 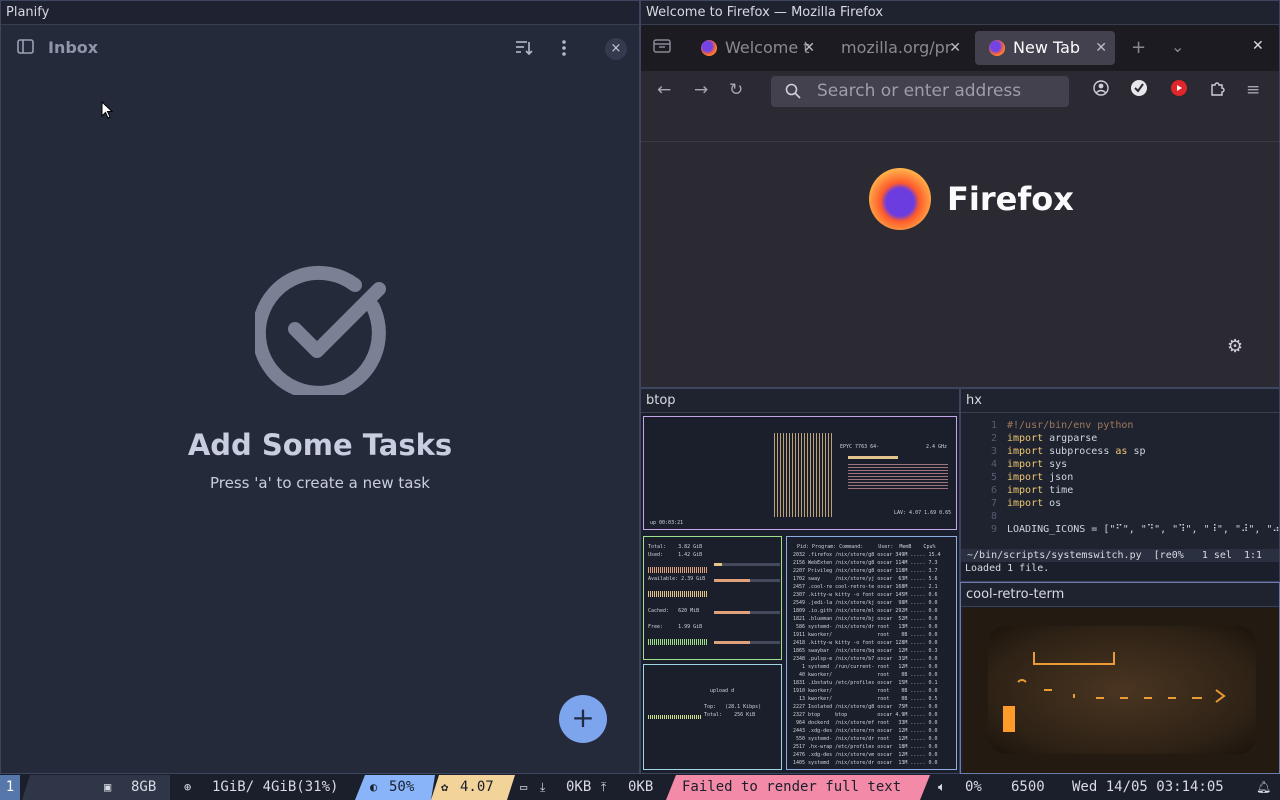 What do you see at coordinates (1138, 47) in the screenshot?
I see `new-tab-icon: +` at bounding box center [1138, 47].